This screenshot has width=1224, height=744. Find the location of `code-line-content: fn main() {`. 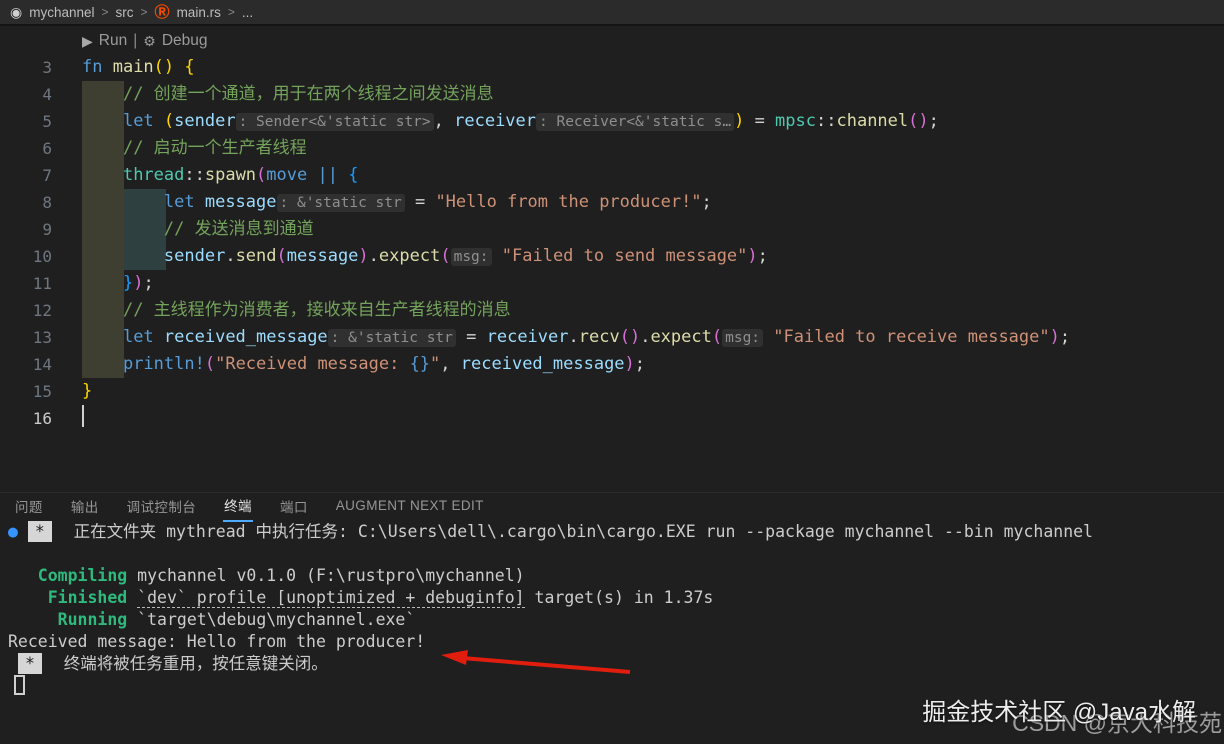

code-line-content: fn main() { is located at coordinates (123, 67).